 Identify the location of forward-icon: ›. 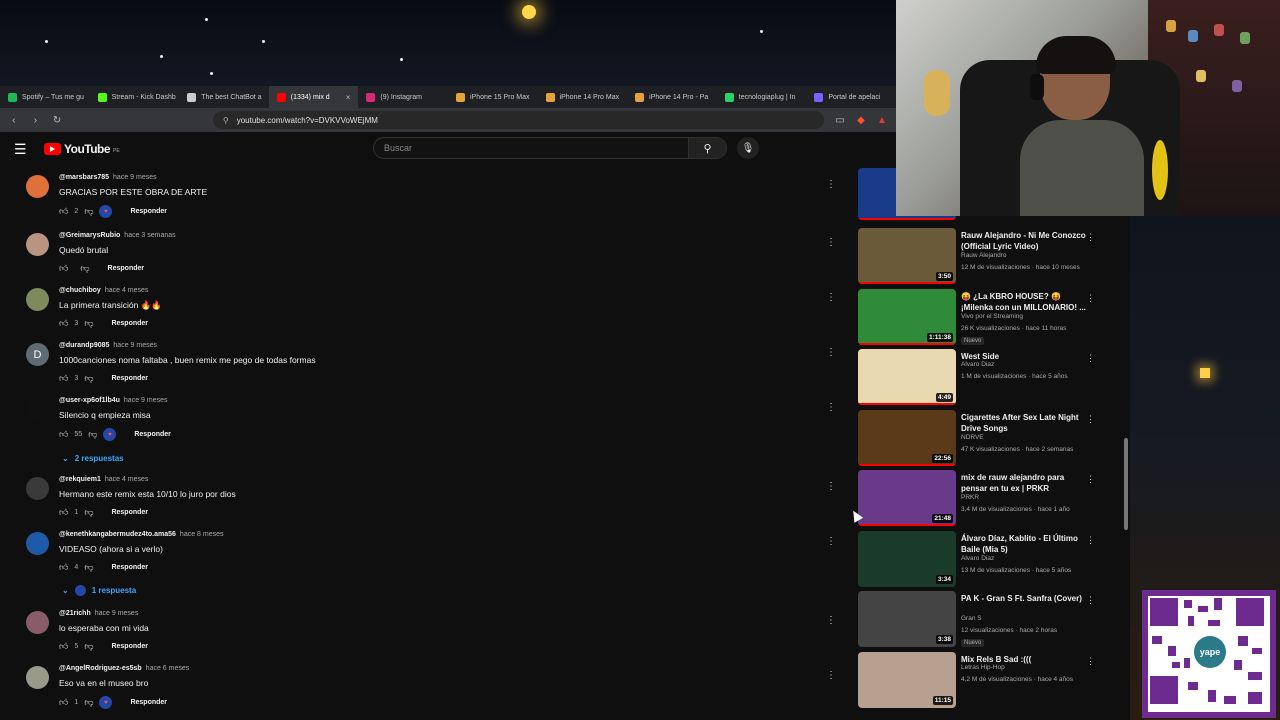
(36, 120).